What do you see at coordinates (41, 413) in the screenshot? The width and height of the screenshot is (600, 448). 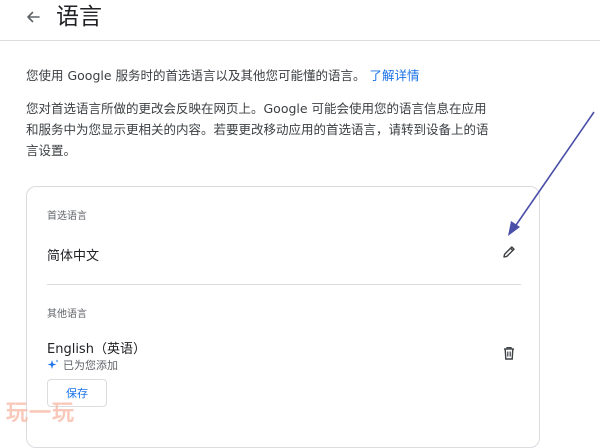 I see `watermark-logo: 玩一玩` at bounding box center [41, 413].